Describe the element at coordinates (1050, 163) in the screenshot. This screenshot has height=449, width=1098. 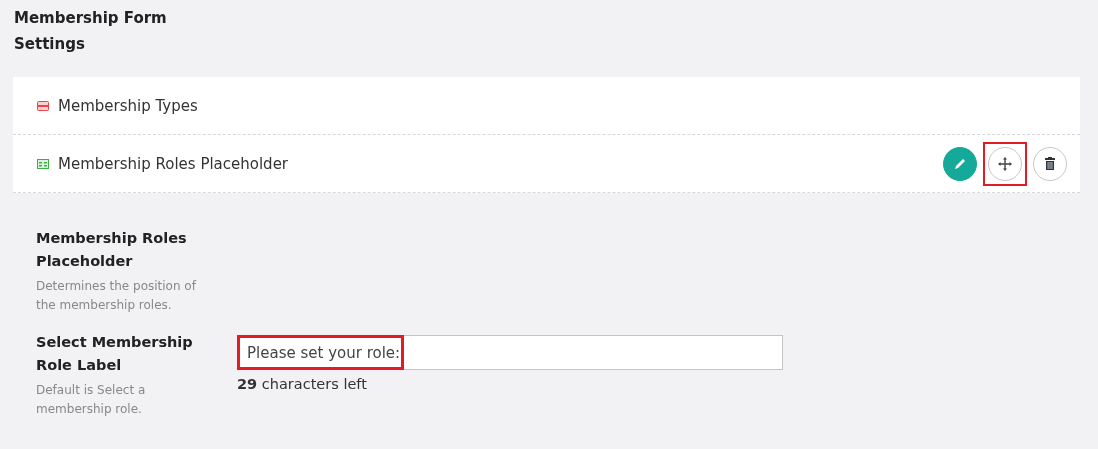
I see `trash-icon` at that location.